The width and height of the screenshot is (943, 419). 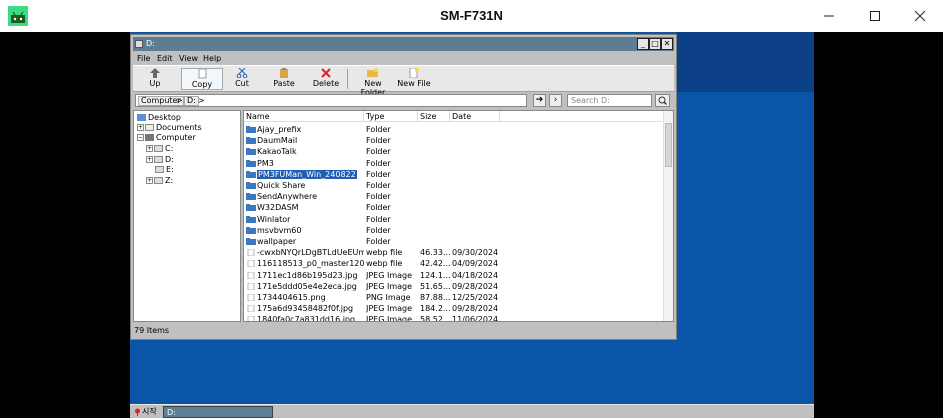 What do you see at coordinates (279, 230) in the screenshot?
I see `file-name: msvbvm60` at bounding box center [279, 230].